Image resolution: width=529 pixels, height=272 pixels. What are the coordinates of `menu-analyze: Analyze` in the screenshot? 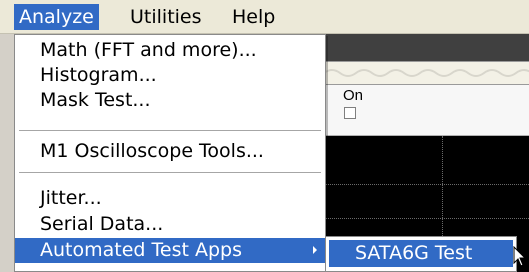 It's located at (56, 17).